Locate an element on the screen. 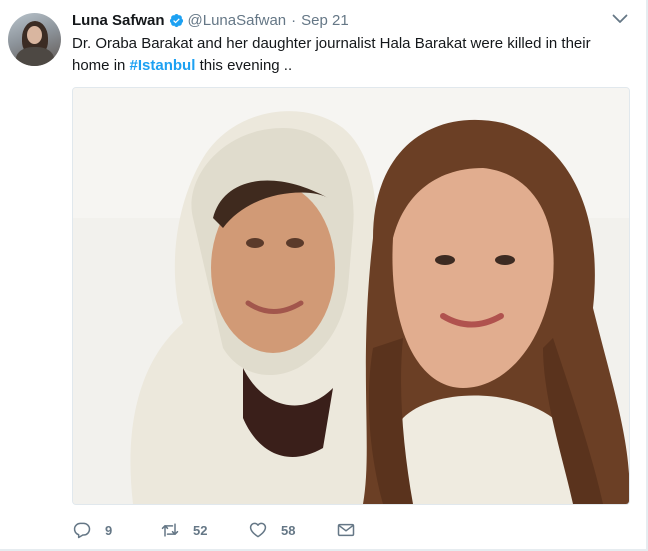 This screenshot has width=648, height=551. chevron-down-icon is located at coordinates (620, 19).